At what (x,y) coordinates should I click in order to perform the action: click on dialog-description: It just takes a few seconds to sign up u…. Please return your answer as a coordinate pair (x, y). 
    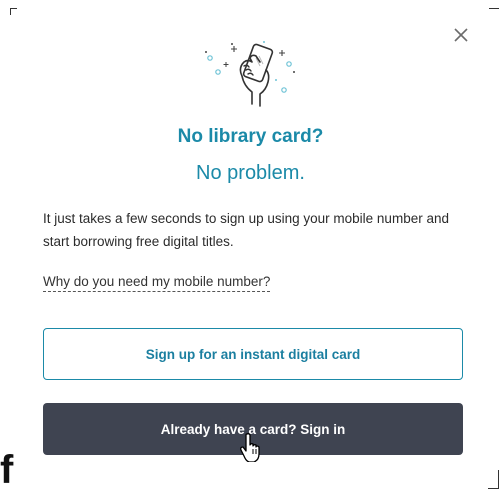
    Looking at the image, I should click on (246, 230).